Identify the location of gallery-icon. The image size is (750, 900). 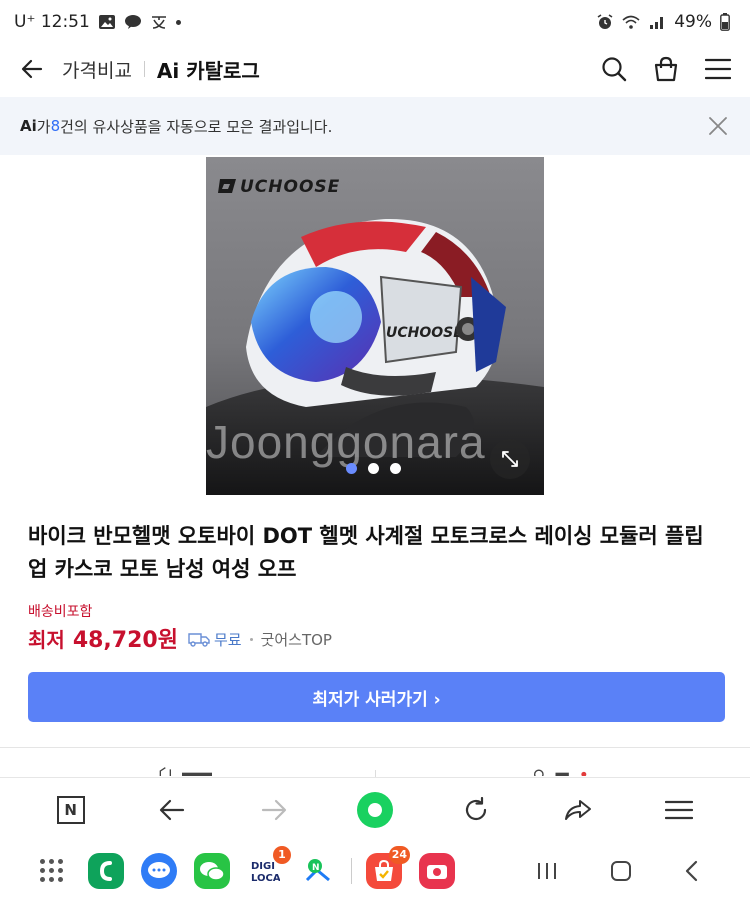
(106, 22).